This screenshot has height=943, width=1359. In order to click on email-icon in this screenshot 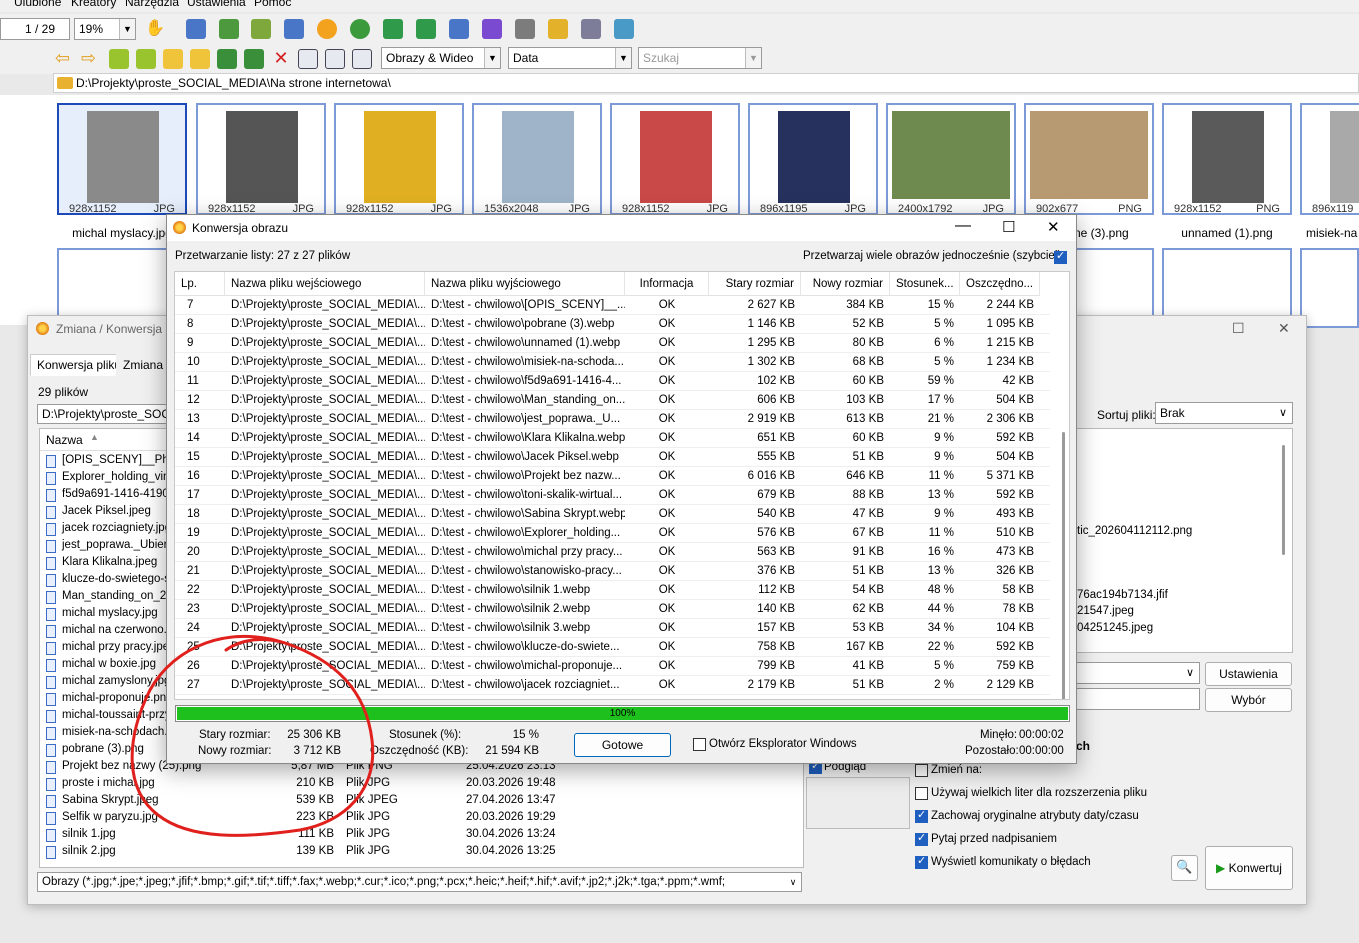, I will do `click(558, 29)`.